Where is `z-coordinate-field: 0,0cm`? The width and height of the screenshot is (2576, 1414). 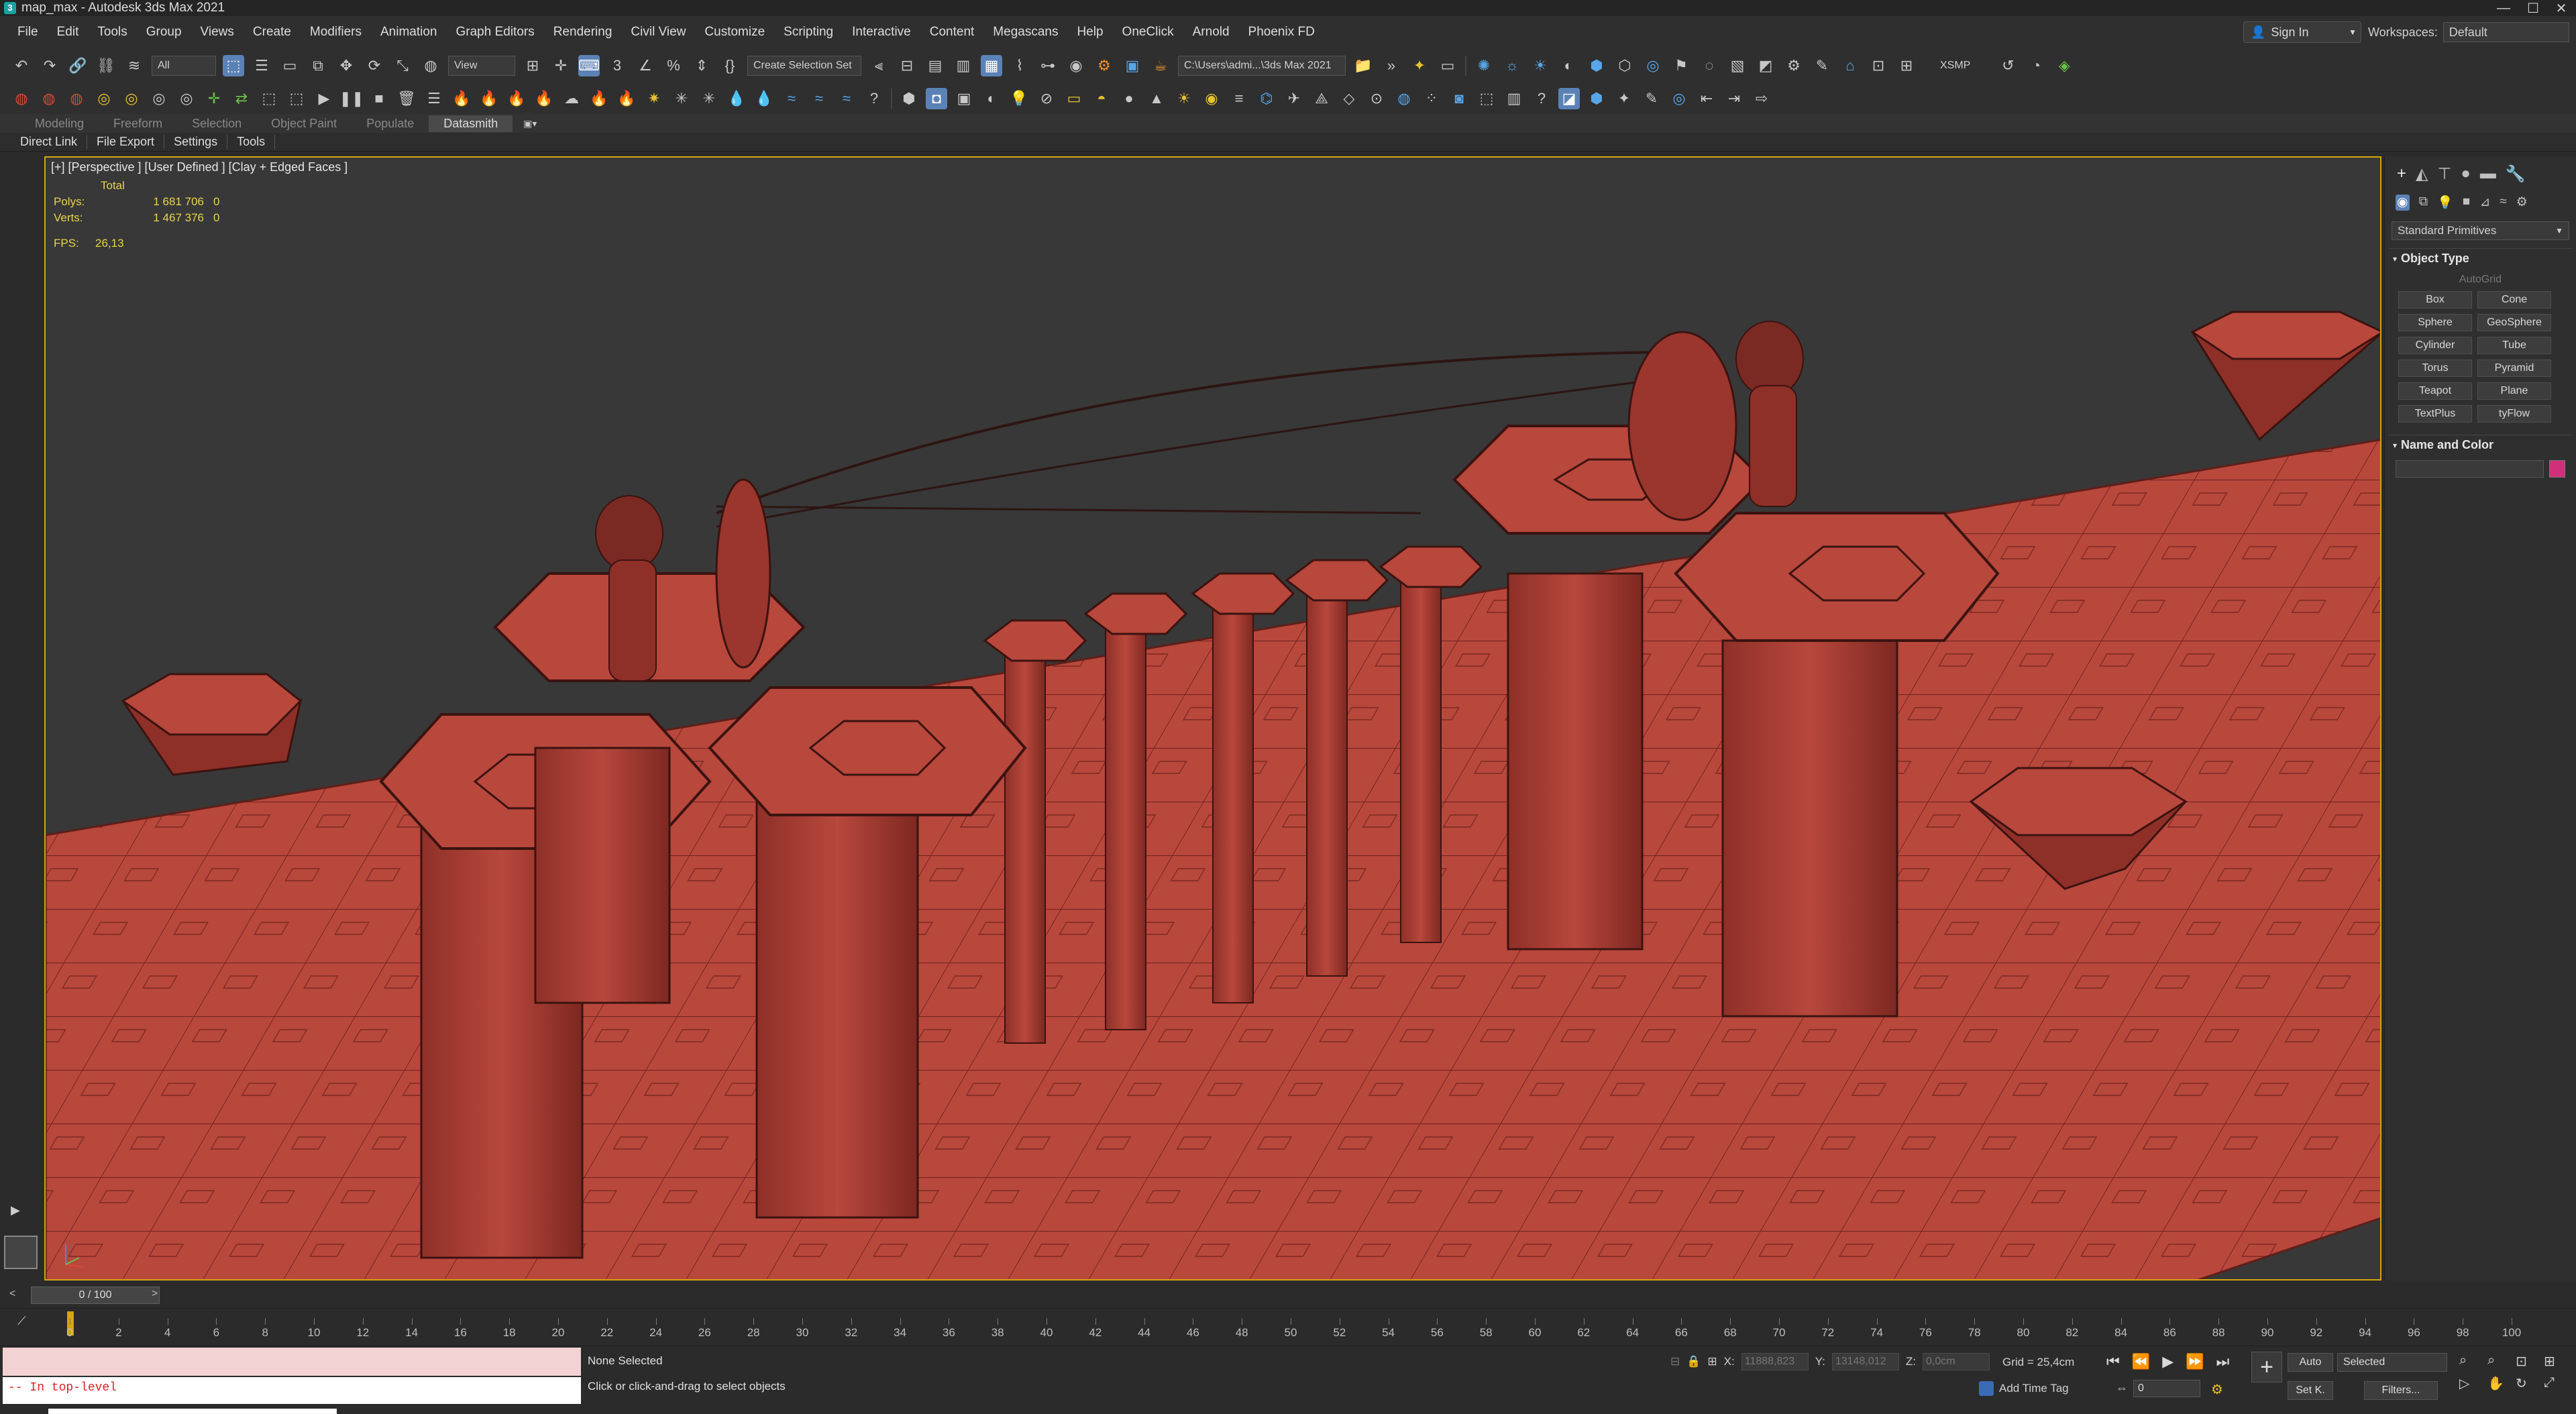
z-coordinate-field: 0,0cm is located at coordinates (1956, 1361).